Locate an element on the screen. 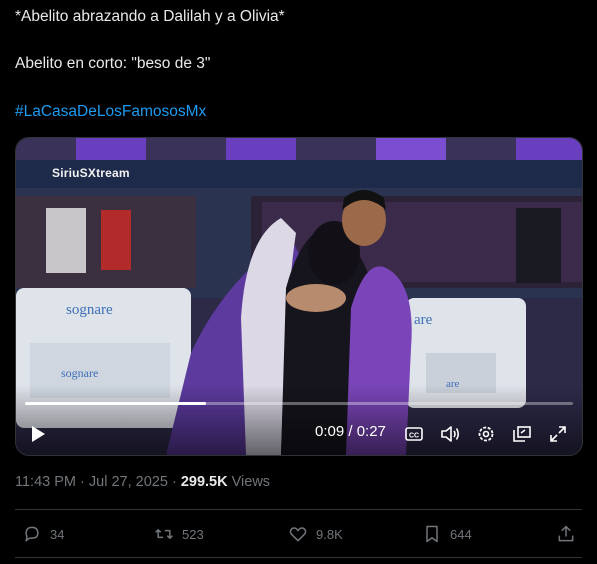 The height and width of the screenshot is (564, 597). share-icon is located at coordinates (566, 533).